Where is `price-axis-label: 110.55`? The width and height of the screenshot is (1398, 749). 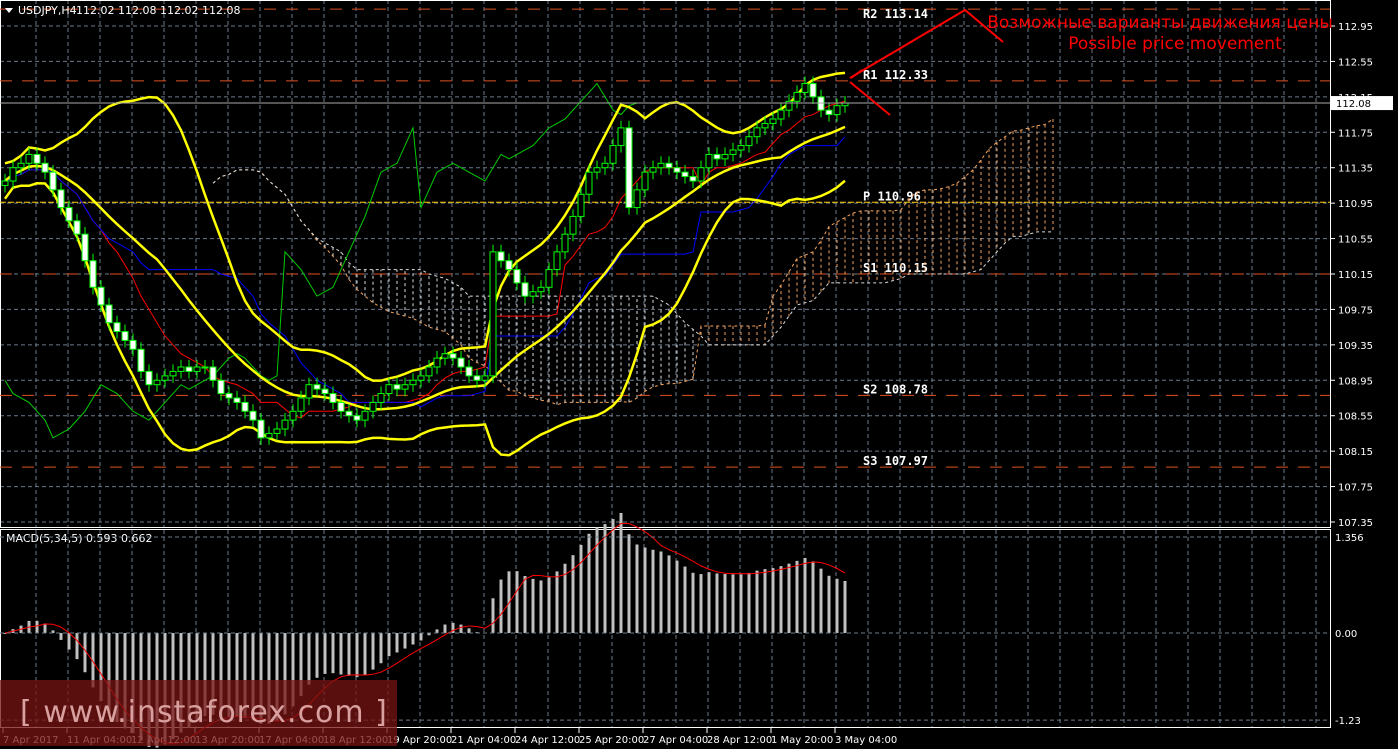 price-axis-label: 110.55 is located at coordinates (1355, 240).